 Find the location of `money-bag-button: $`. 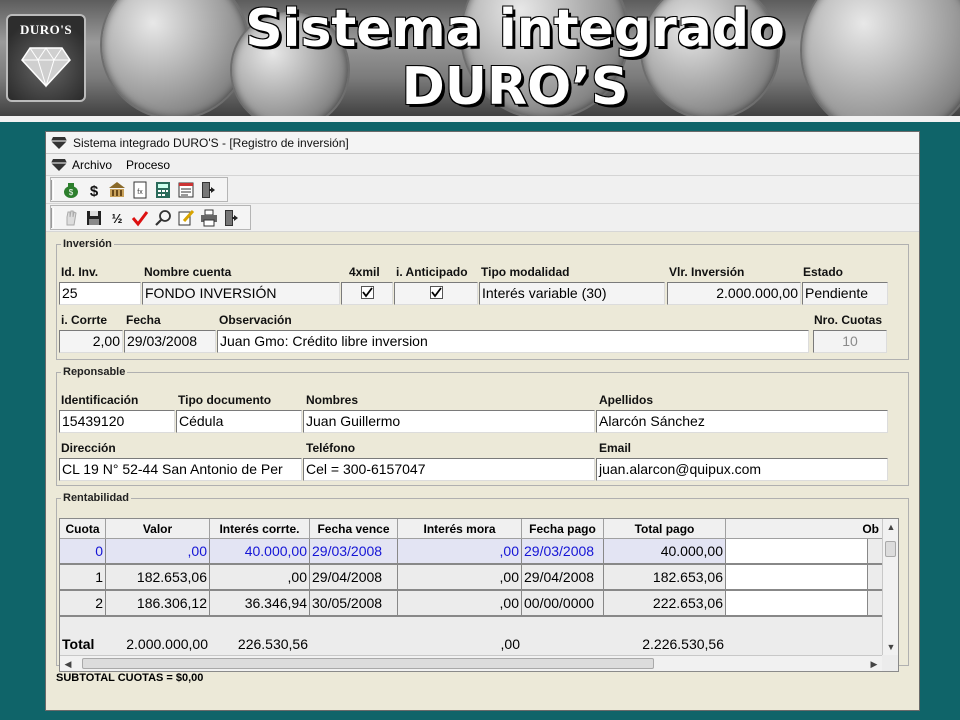

money-bag-button: $ is located at coordinates (71, 190).